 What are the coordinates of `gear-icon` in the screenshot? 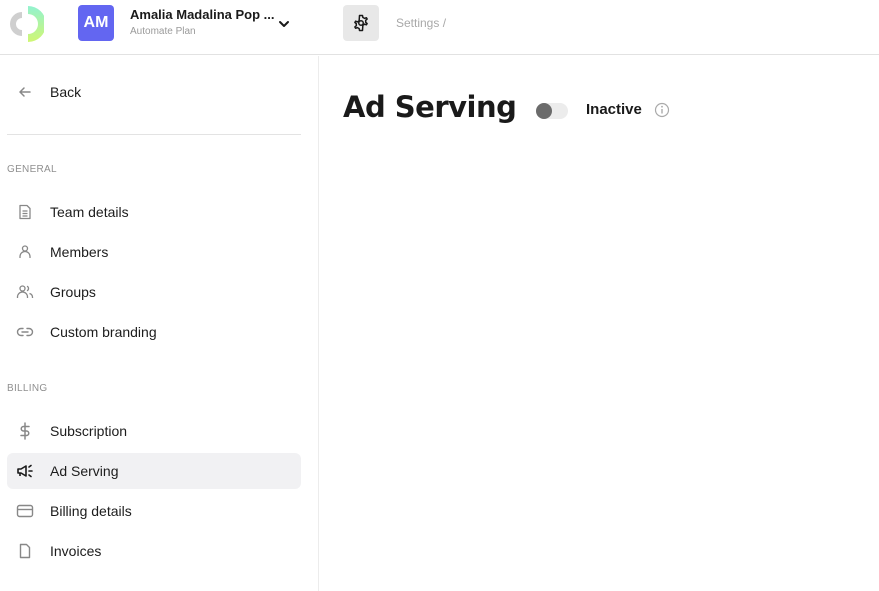 It's located at (361, 23).